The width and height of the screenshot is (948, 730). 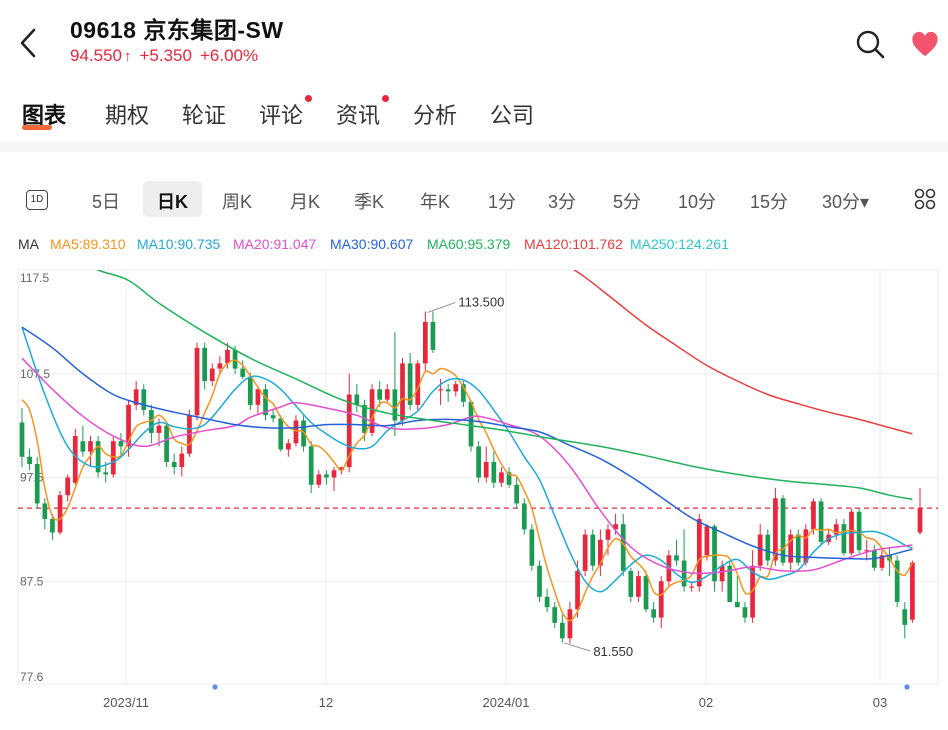 I want to click on ma5-value: MA5:89.310, so click(x=88, y=244).